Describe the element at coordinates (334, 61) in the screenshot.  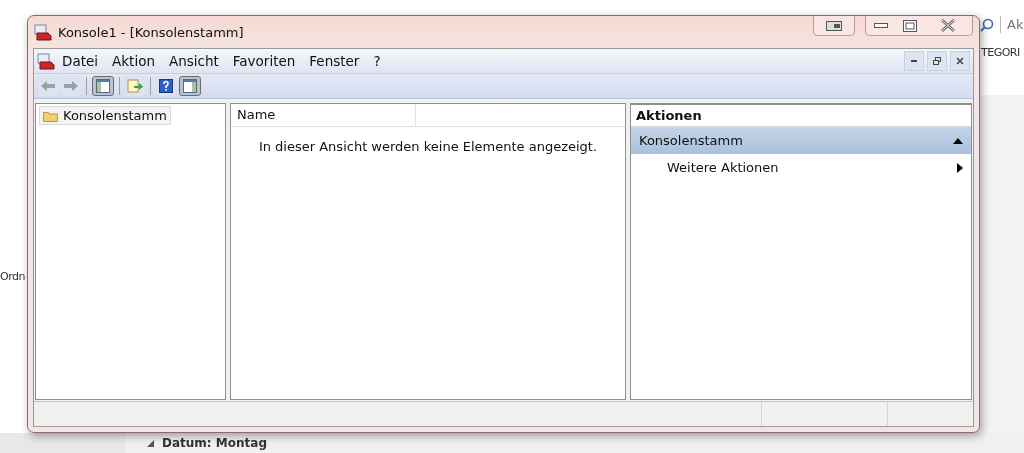
I see `menu-item: Fenster` at that location.